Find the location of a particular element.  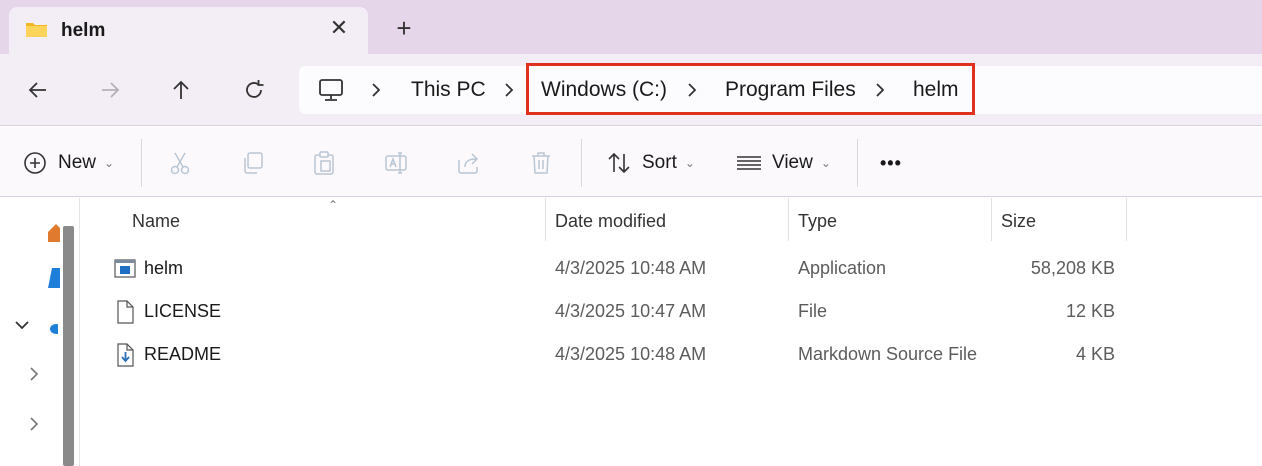

copy-icon is located at coordinates (253, 163).